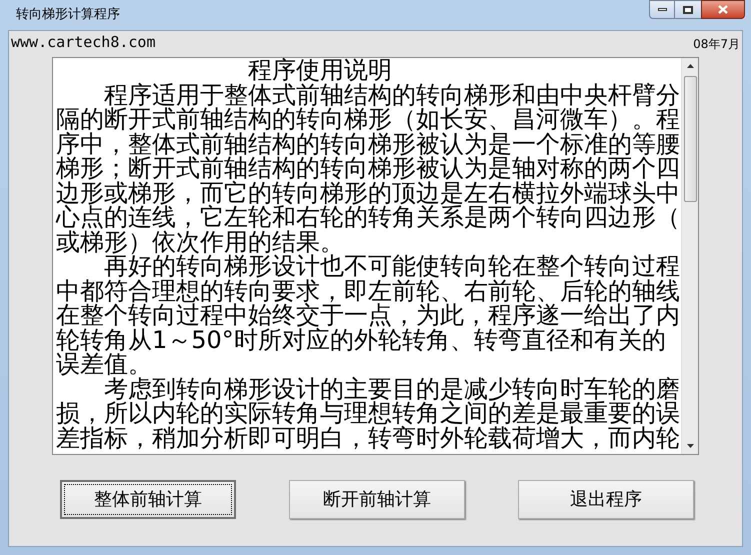  What do you see at coordinates (320, 70) in the screenshot?
I see `document-title: 程序使用说明` at bounding box center [320, 70].